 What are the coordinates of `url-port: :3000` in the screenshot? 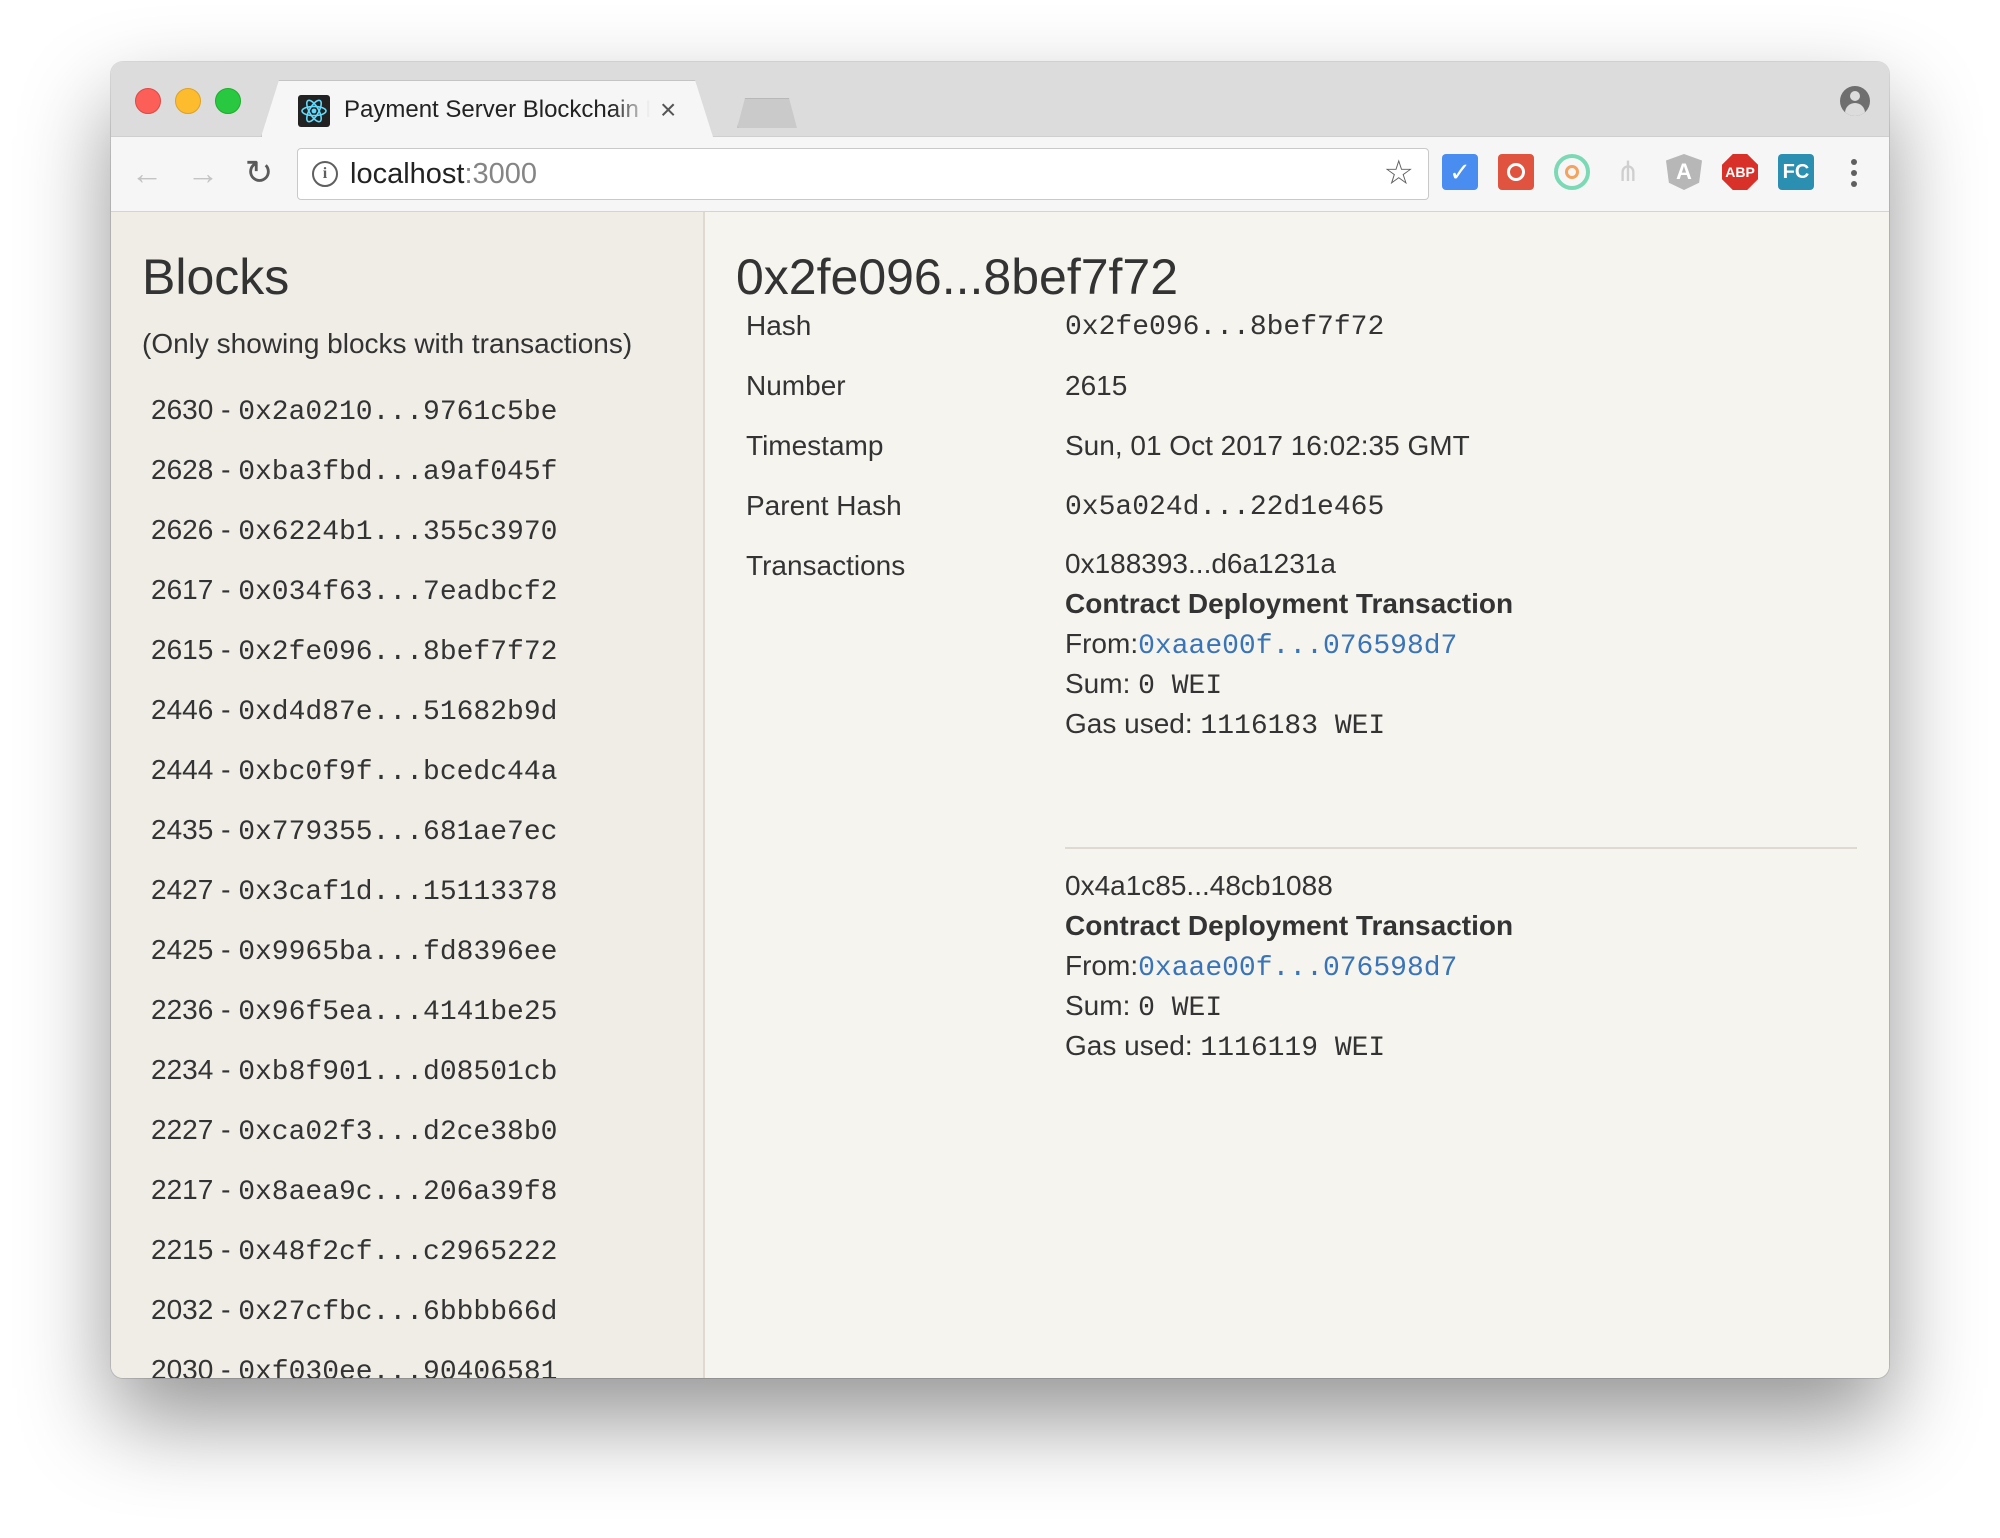 It's located at (501, 174).